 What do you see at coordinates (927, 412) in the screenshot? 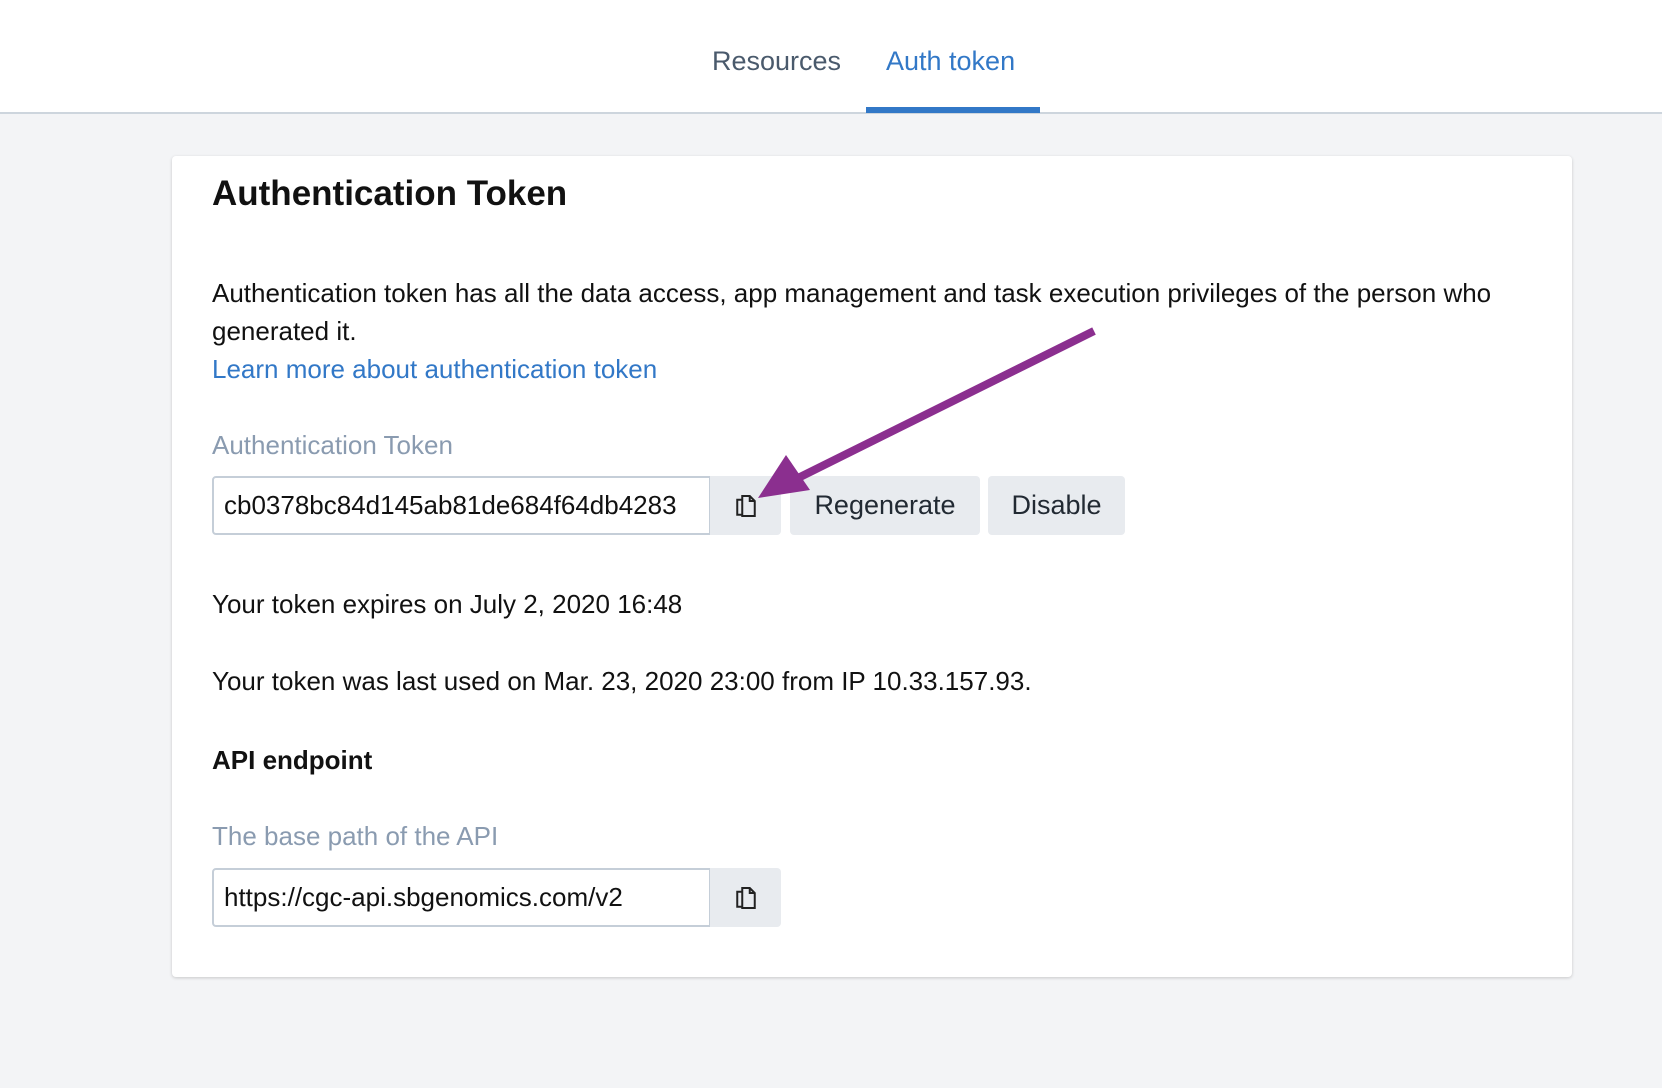
I see `annotation-arrow-icon` at bounding box center [927, 412].